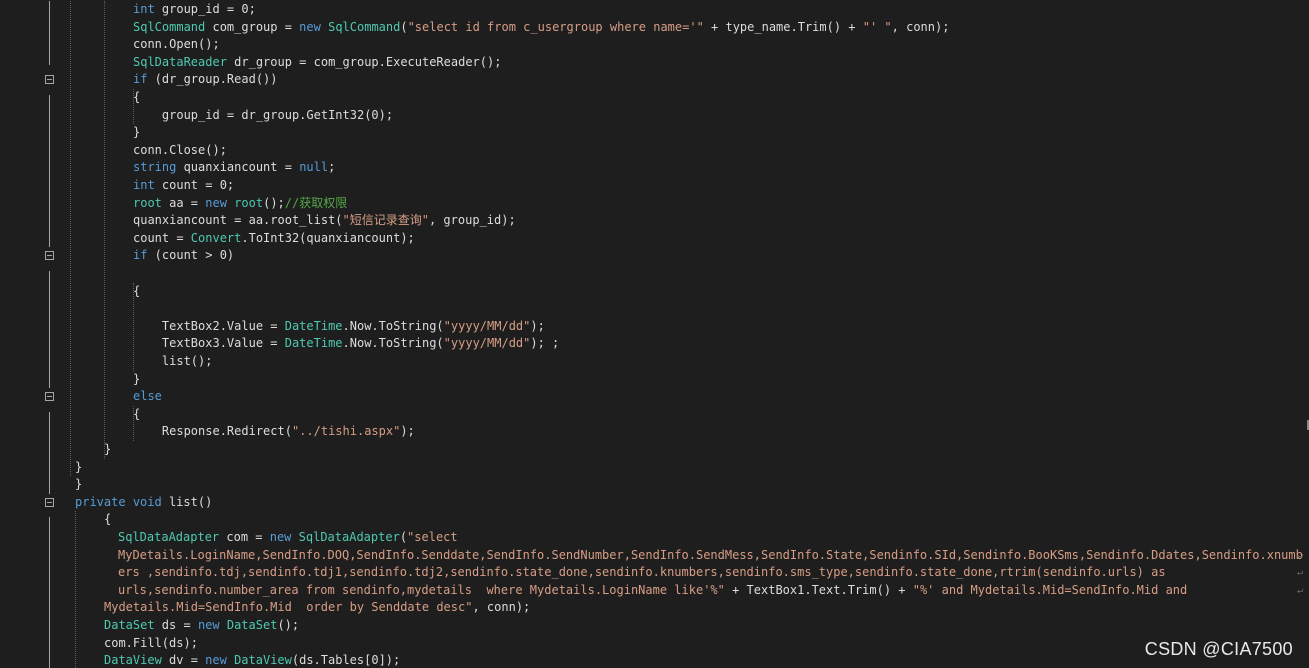 This screenshot has height=668, width=1309. Describe the element at coordinates (183, 660) in the screenshot. I see `code-token: dv =` at that location.